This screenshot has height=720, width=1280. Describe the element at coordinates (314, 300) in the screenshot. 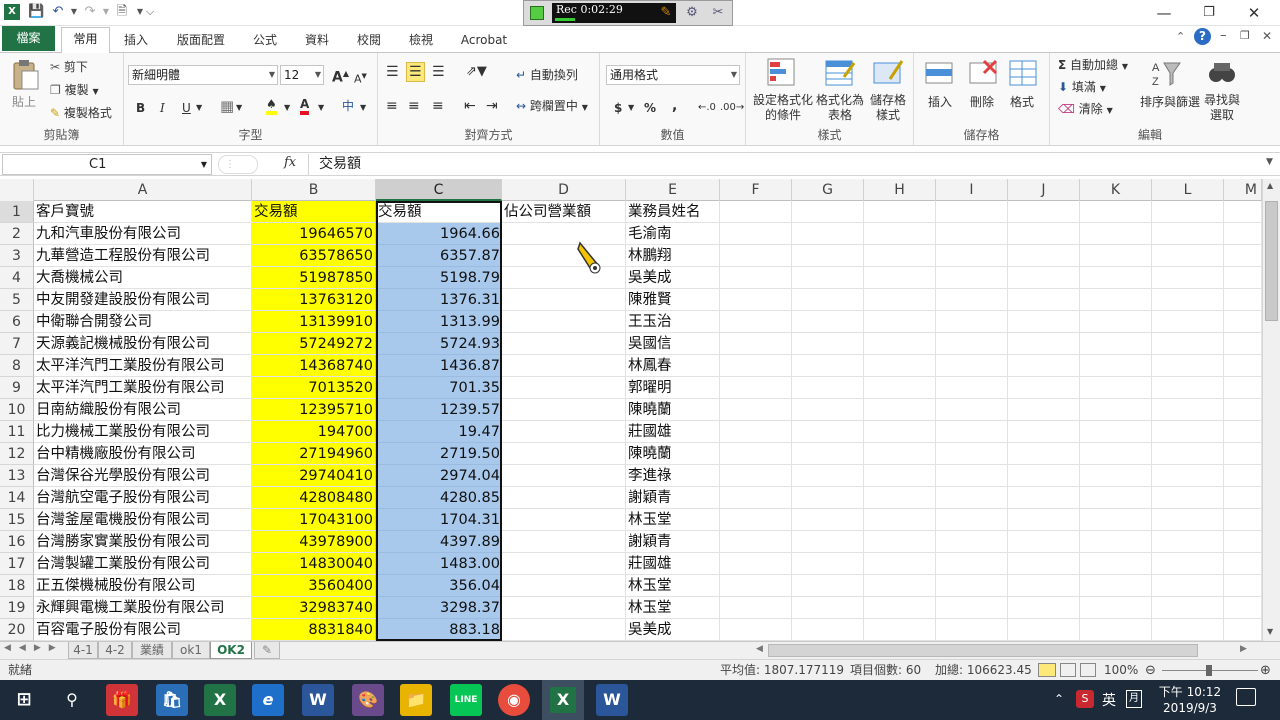

I see `cell-b5: 13763120` at that location.